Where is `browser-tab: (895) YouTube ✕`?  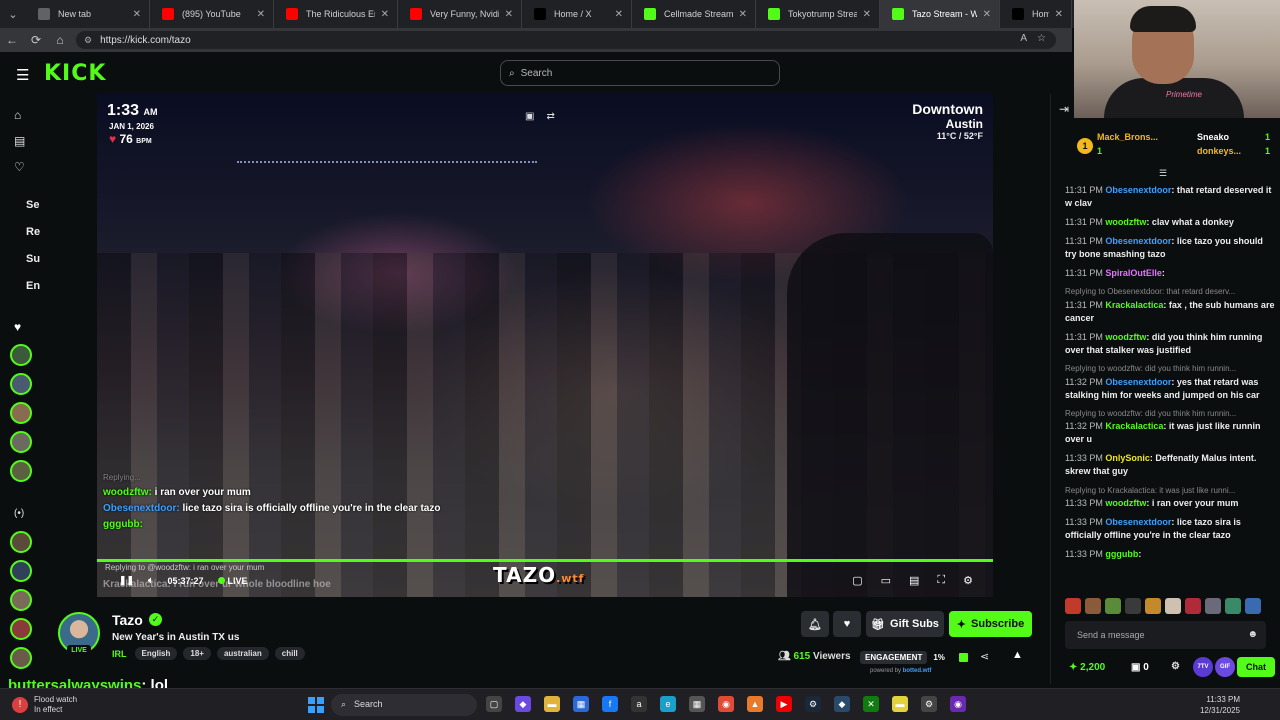
browser-tab: (895) YouTube ✕ is located at coordinates (212, 14).